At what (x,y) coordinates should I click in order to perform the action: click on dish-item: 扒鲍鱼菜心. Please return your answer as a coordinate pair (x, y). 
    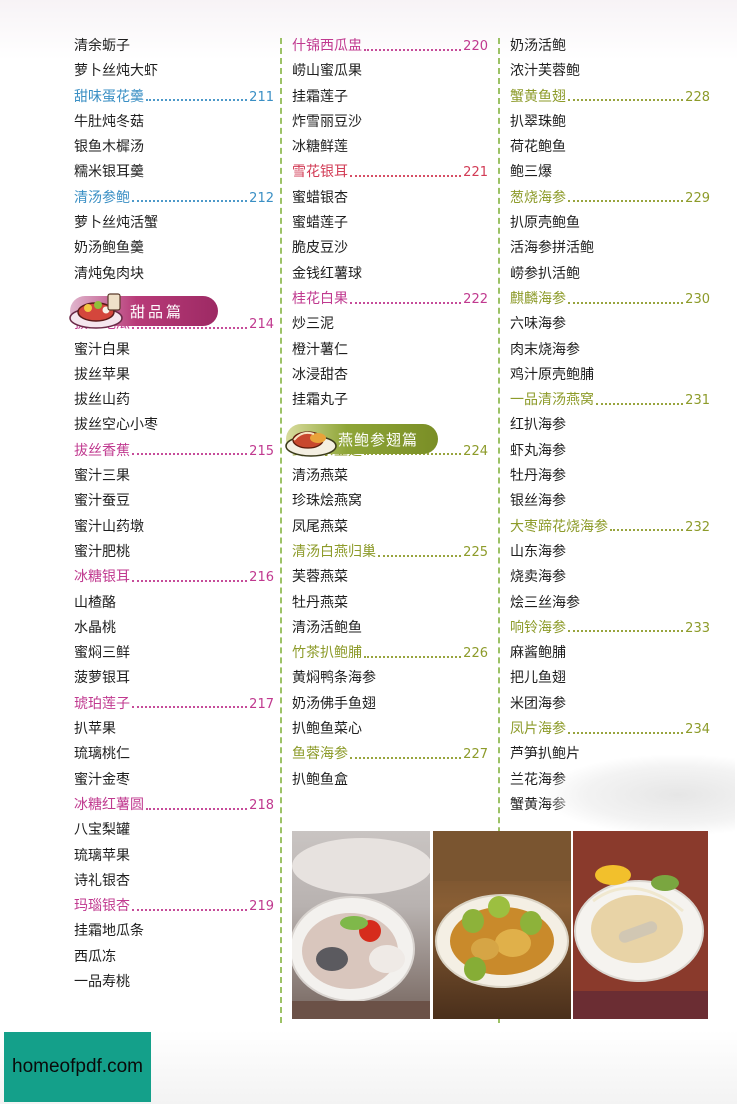
    Looking at the image, I should click on (327, 729).